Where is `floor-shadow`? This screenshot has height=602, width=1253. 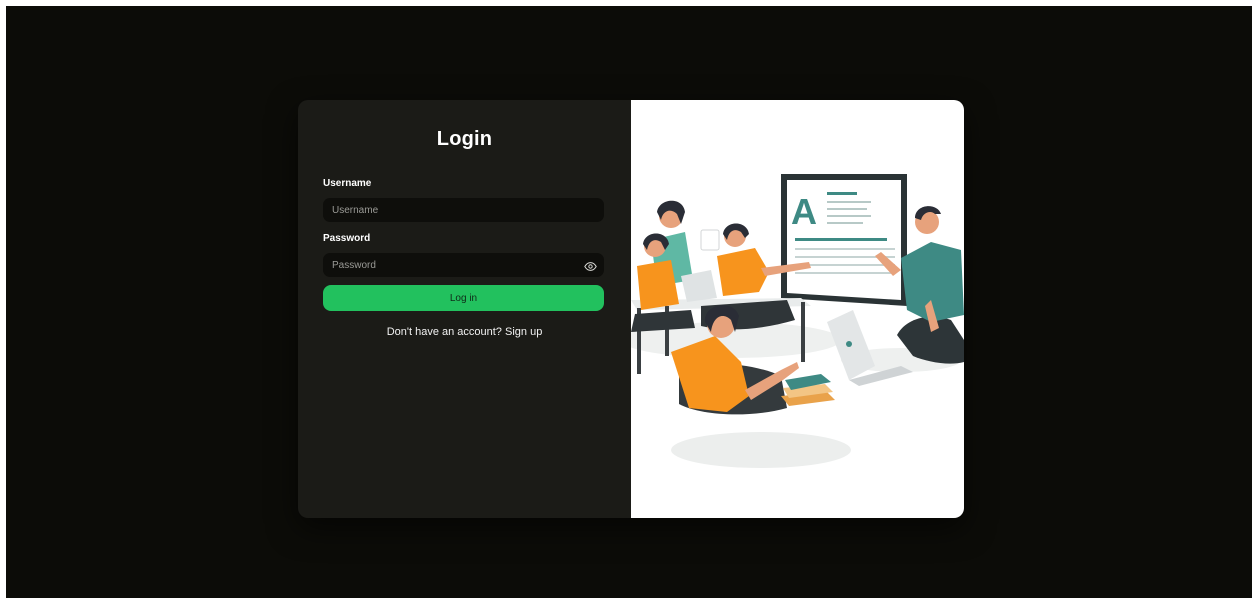 floor-shadow is located at coordinates (761, 450).